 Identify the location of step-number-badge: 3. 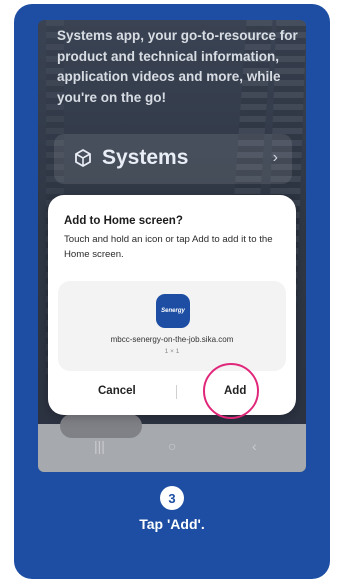
(172, 498).